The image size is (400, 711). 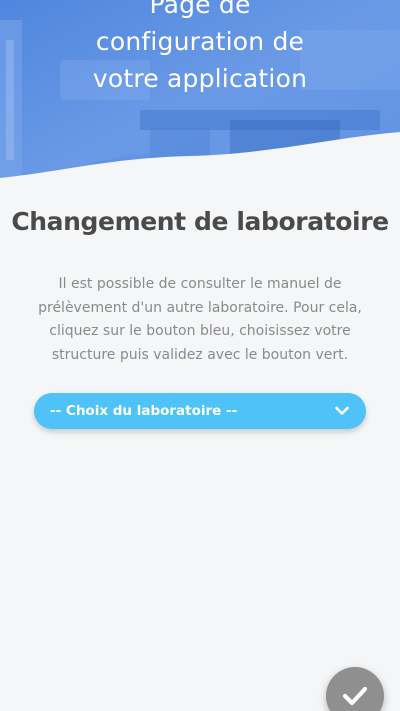 What do you see at coordinates (200, 41) in the screenshot?
I see `hero-title-line: configuration de` at bounding box center [200, 41].